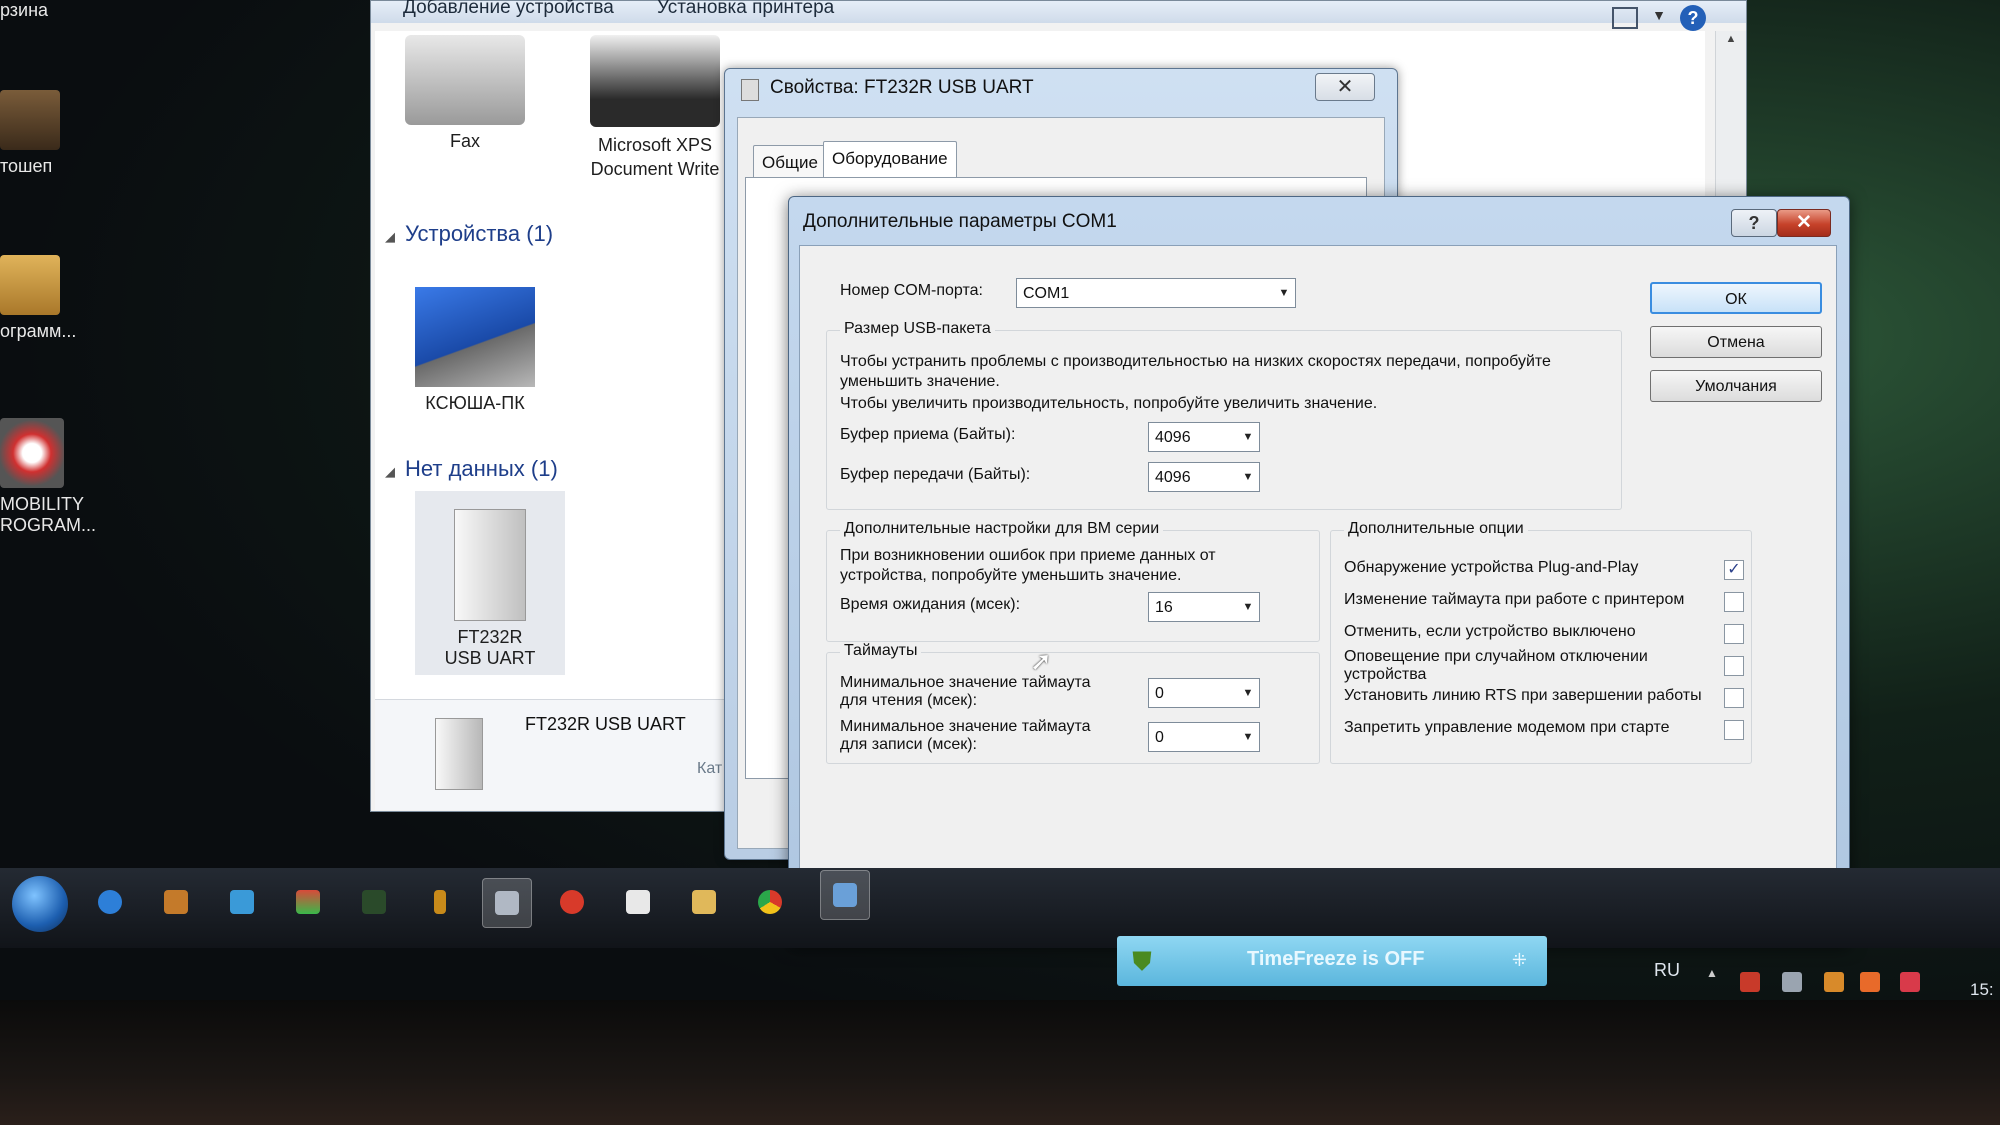 This screenshot has width=2000, height=1125. I want to click on taskbar-app8, so click(572, 902).